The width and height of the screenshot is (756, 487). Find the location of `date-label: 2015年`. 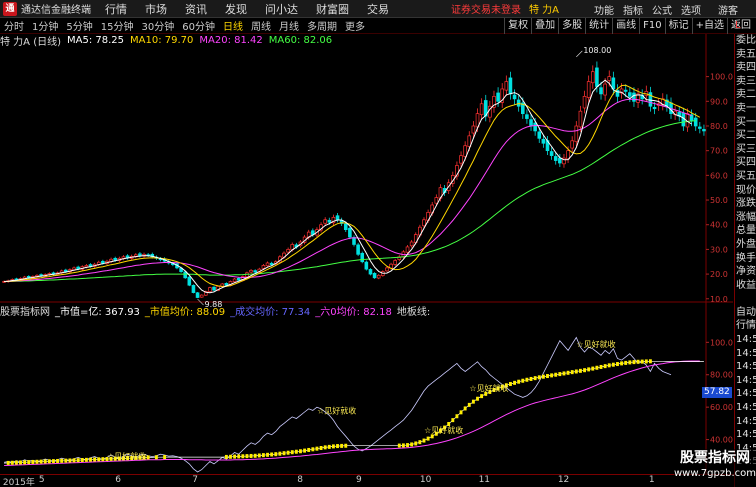

date-label: 2015年 is located at coordinates (18, 482).